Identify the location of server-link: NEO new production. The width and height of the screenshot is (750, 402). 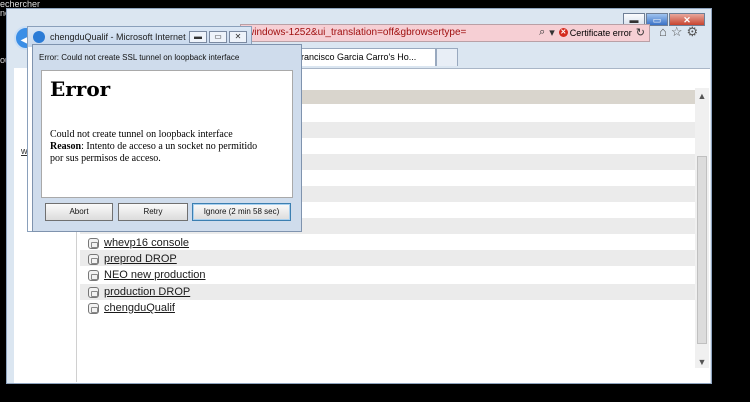
(155, 275).